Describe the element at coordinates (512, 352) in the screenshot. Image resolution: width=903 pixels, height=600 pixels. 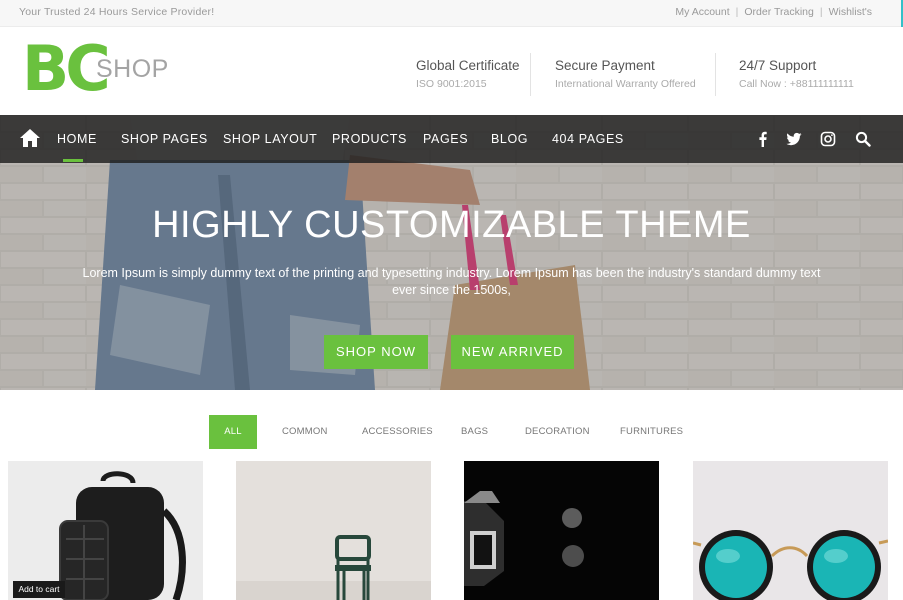
I see `new-arrived-button: NEW ARRIVED` at that location.